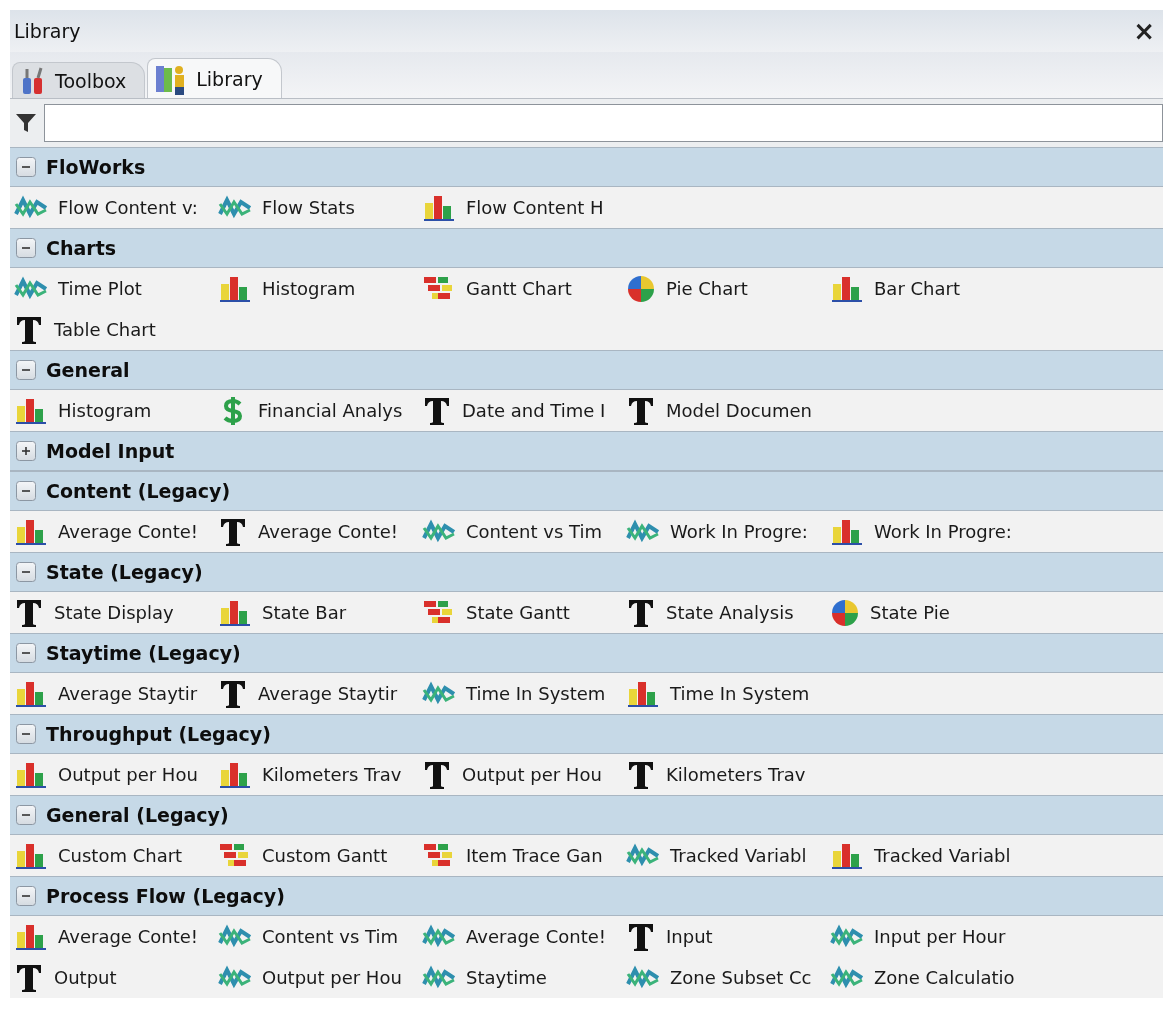 This screenshot has width=1163, height=1010. I want to click on filter-icon, so click(26, 123).